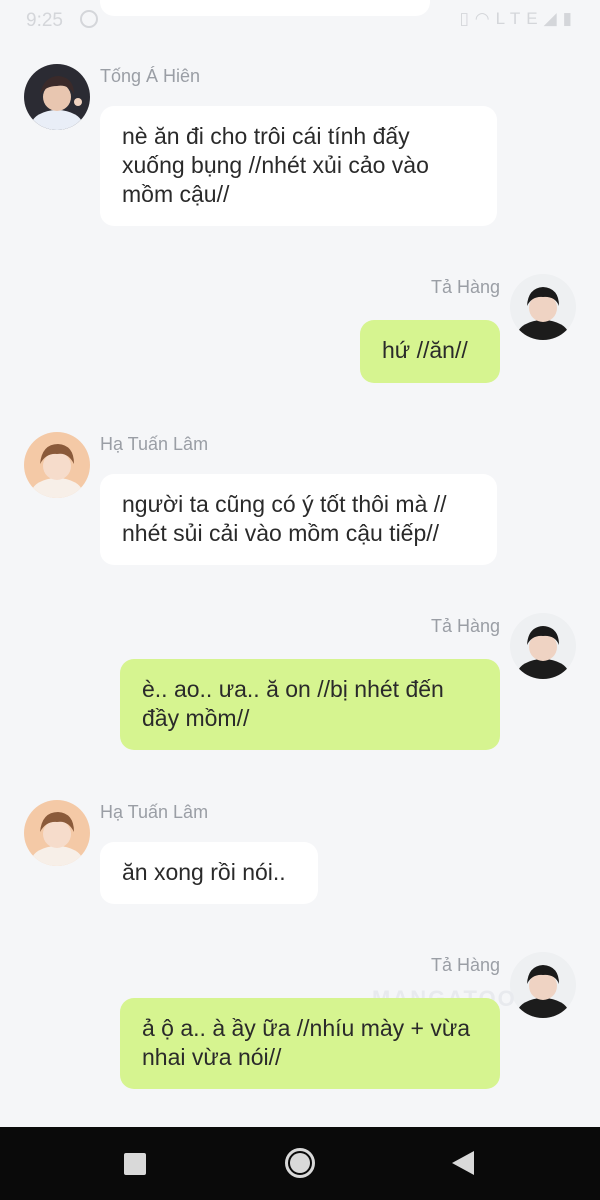 The width and height of the screenshot is (600, 1200). I want to click on status-bar: 9:25 ▯◠LTE◢▮, so click(300, 21).